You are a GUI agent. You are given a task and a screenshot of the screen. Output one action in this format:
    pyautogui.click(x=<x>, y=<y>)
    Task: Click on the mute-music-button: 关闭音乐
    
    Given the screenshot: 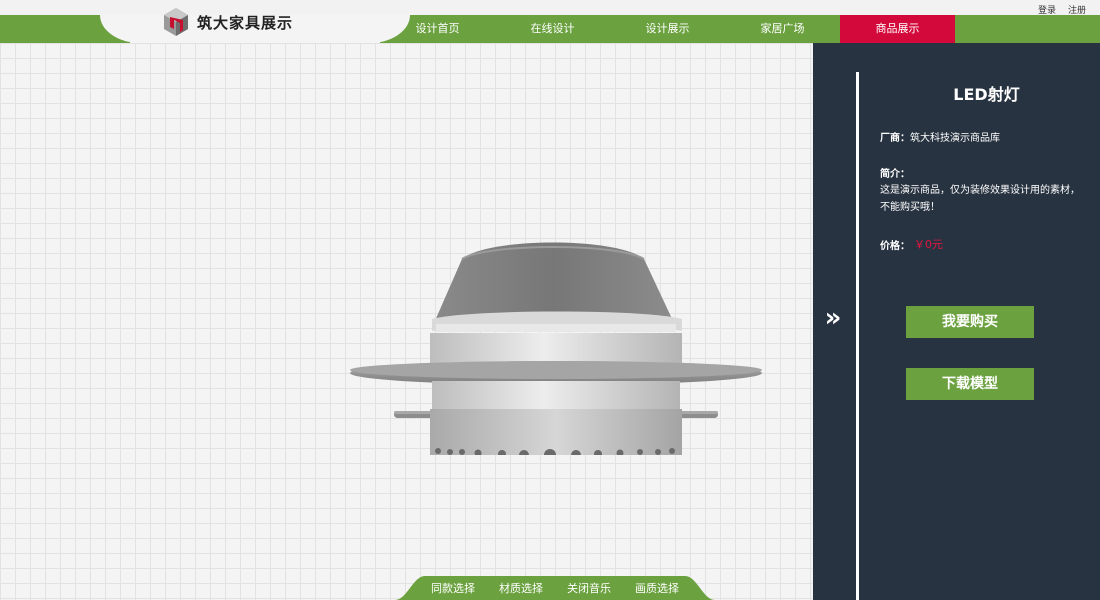 What is the action you would take?
    pyautogui.click(x=589, y=588)
    